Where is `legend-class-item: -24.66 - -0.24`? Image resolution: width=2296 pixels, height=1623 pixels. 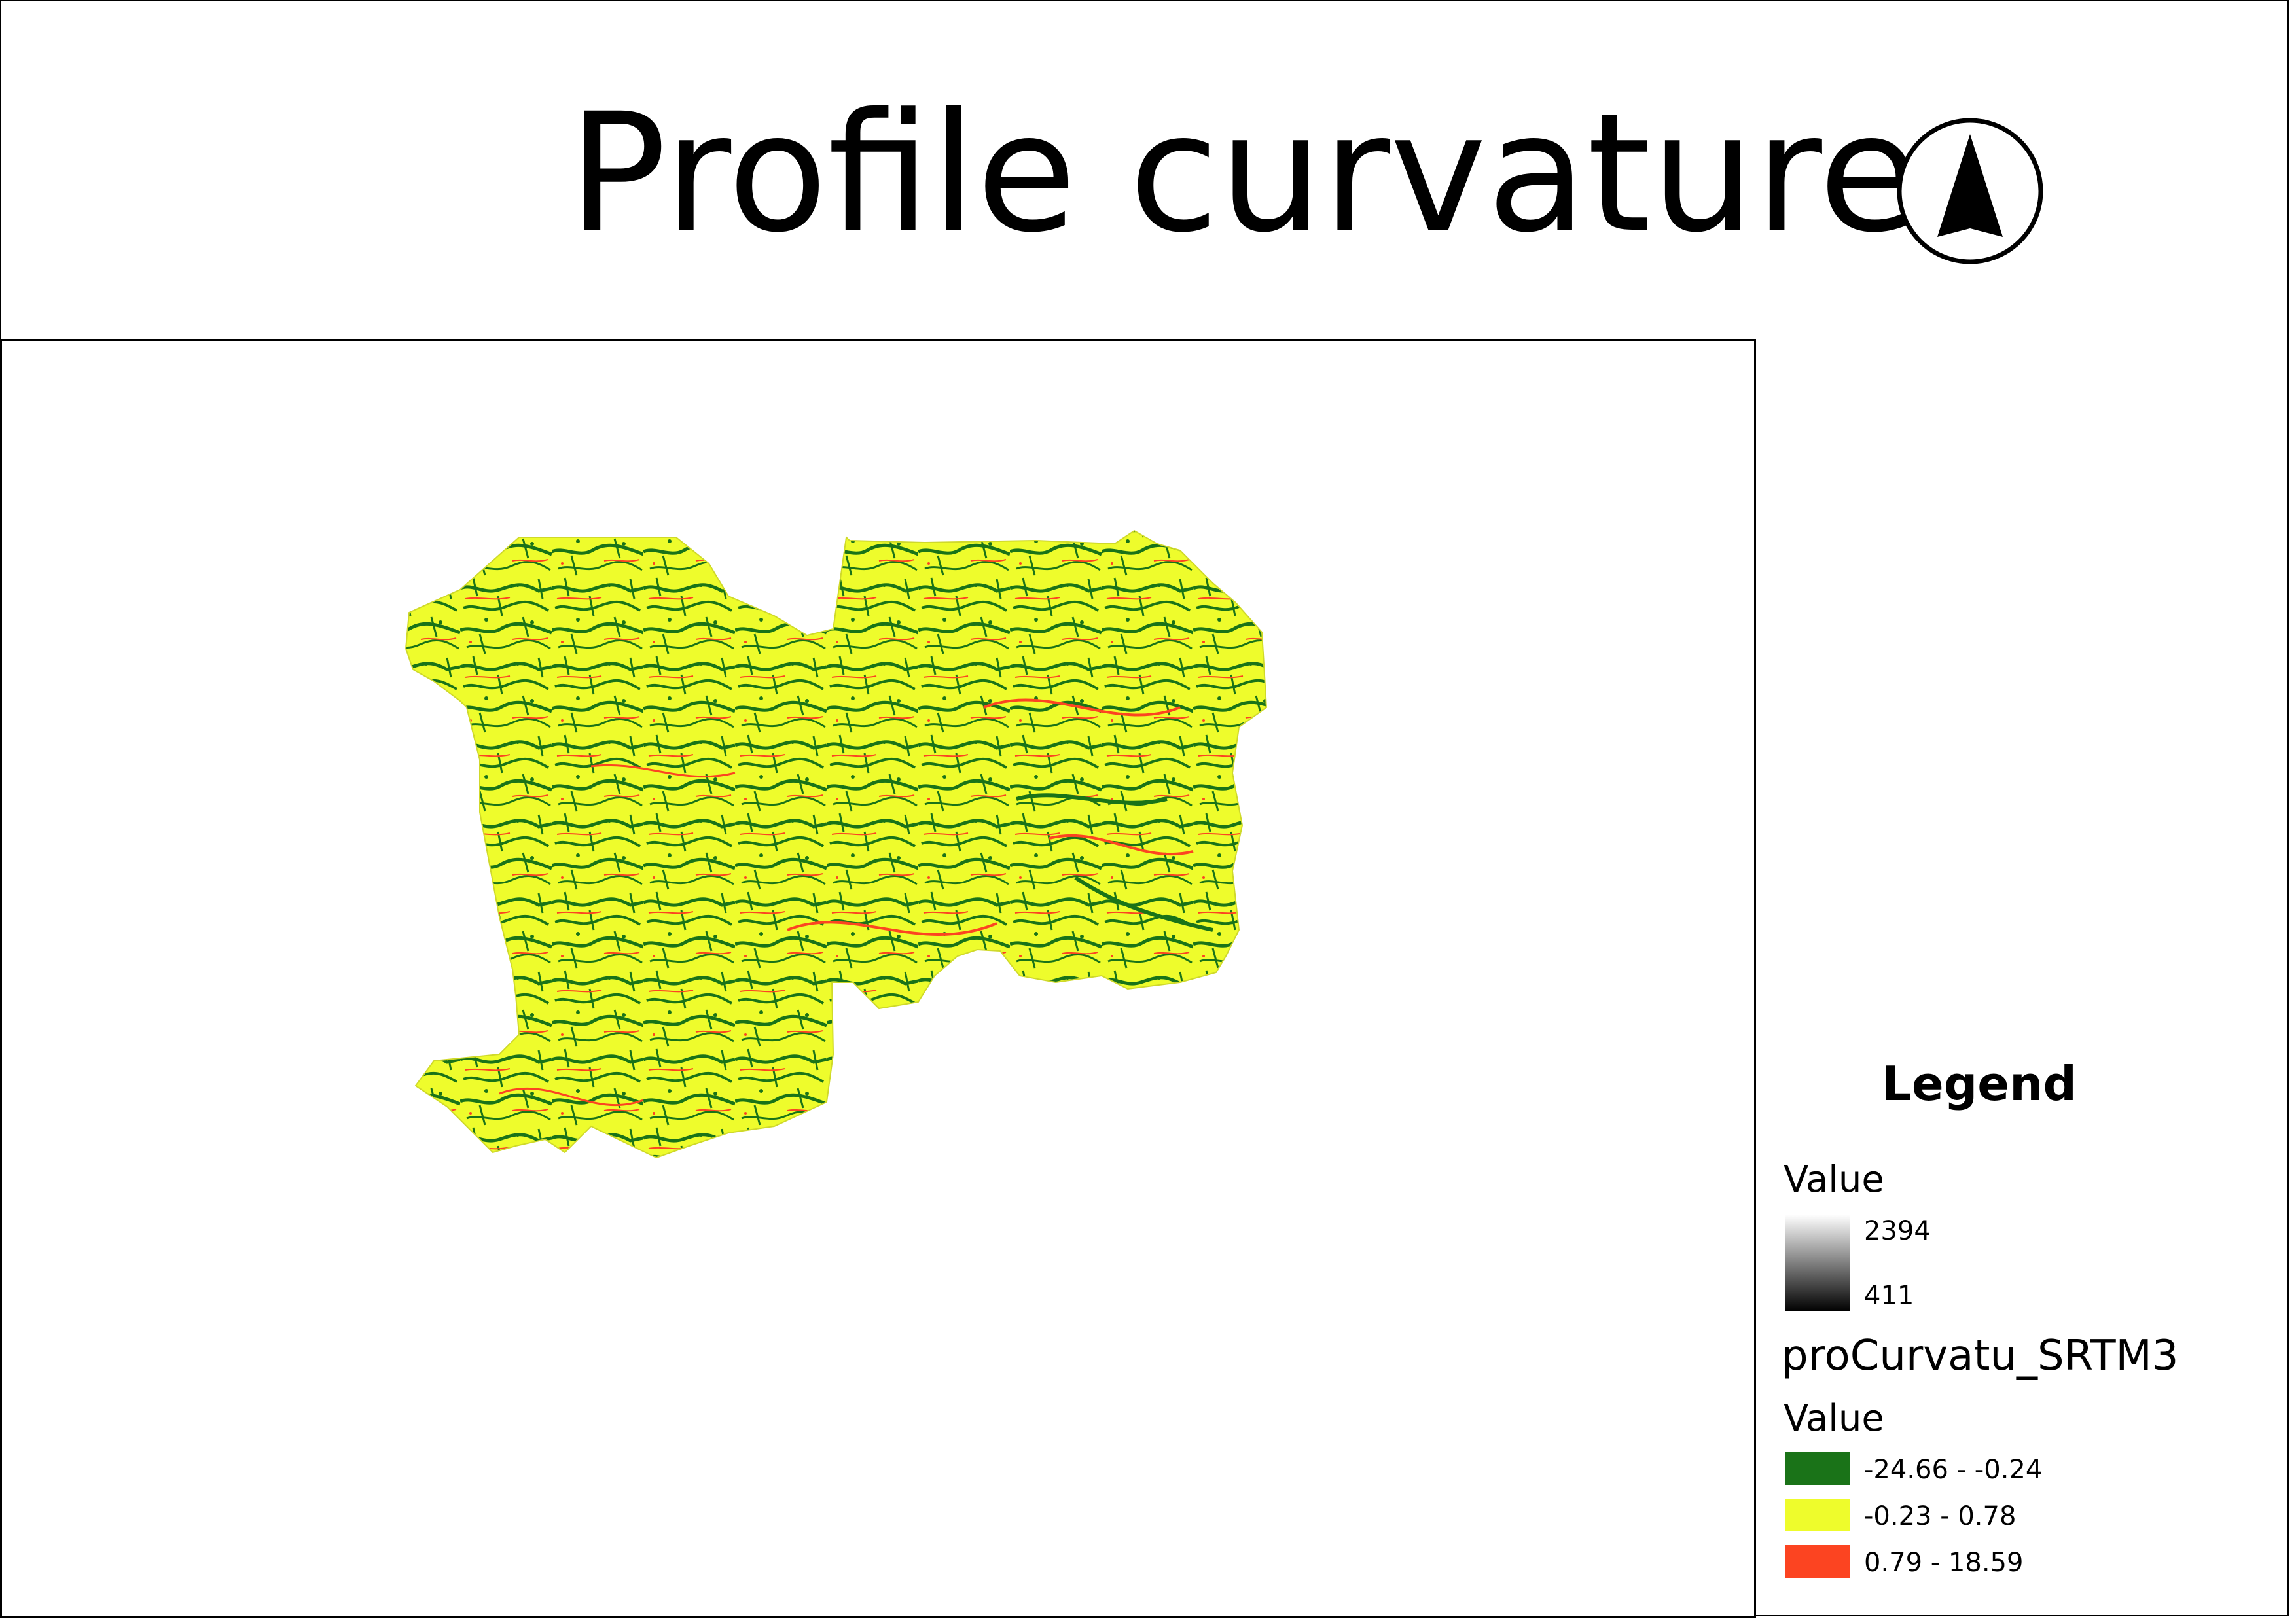
legend-class-item: -24.66 - -0.24 is located at coordinates (2014, 1468).